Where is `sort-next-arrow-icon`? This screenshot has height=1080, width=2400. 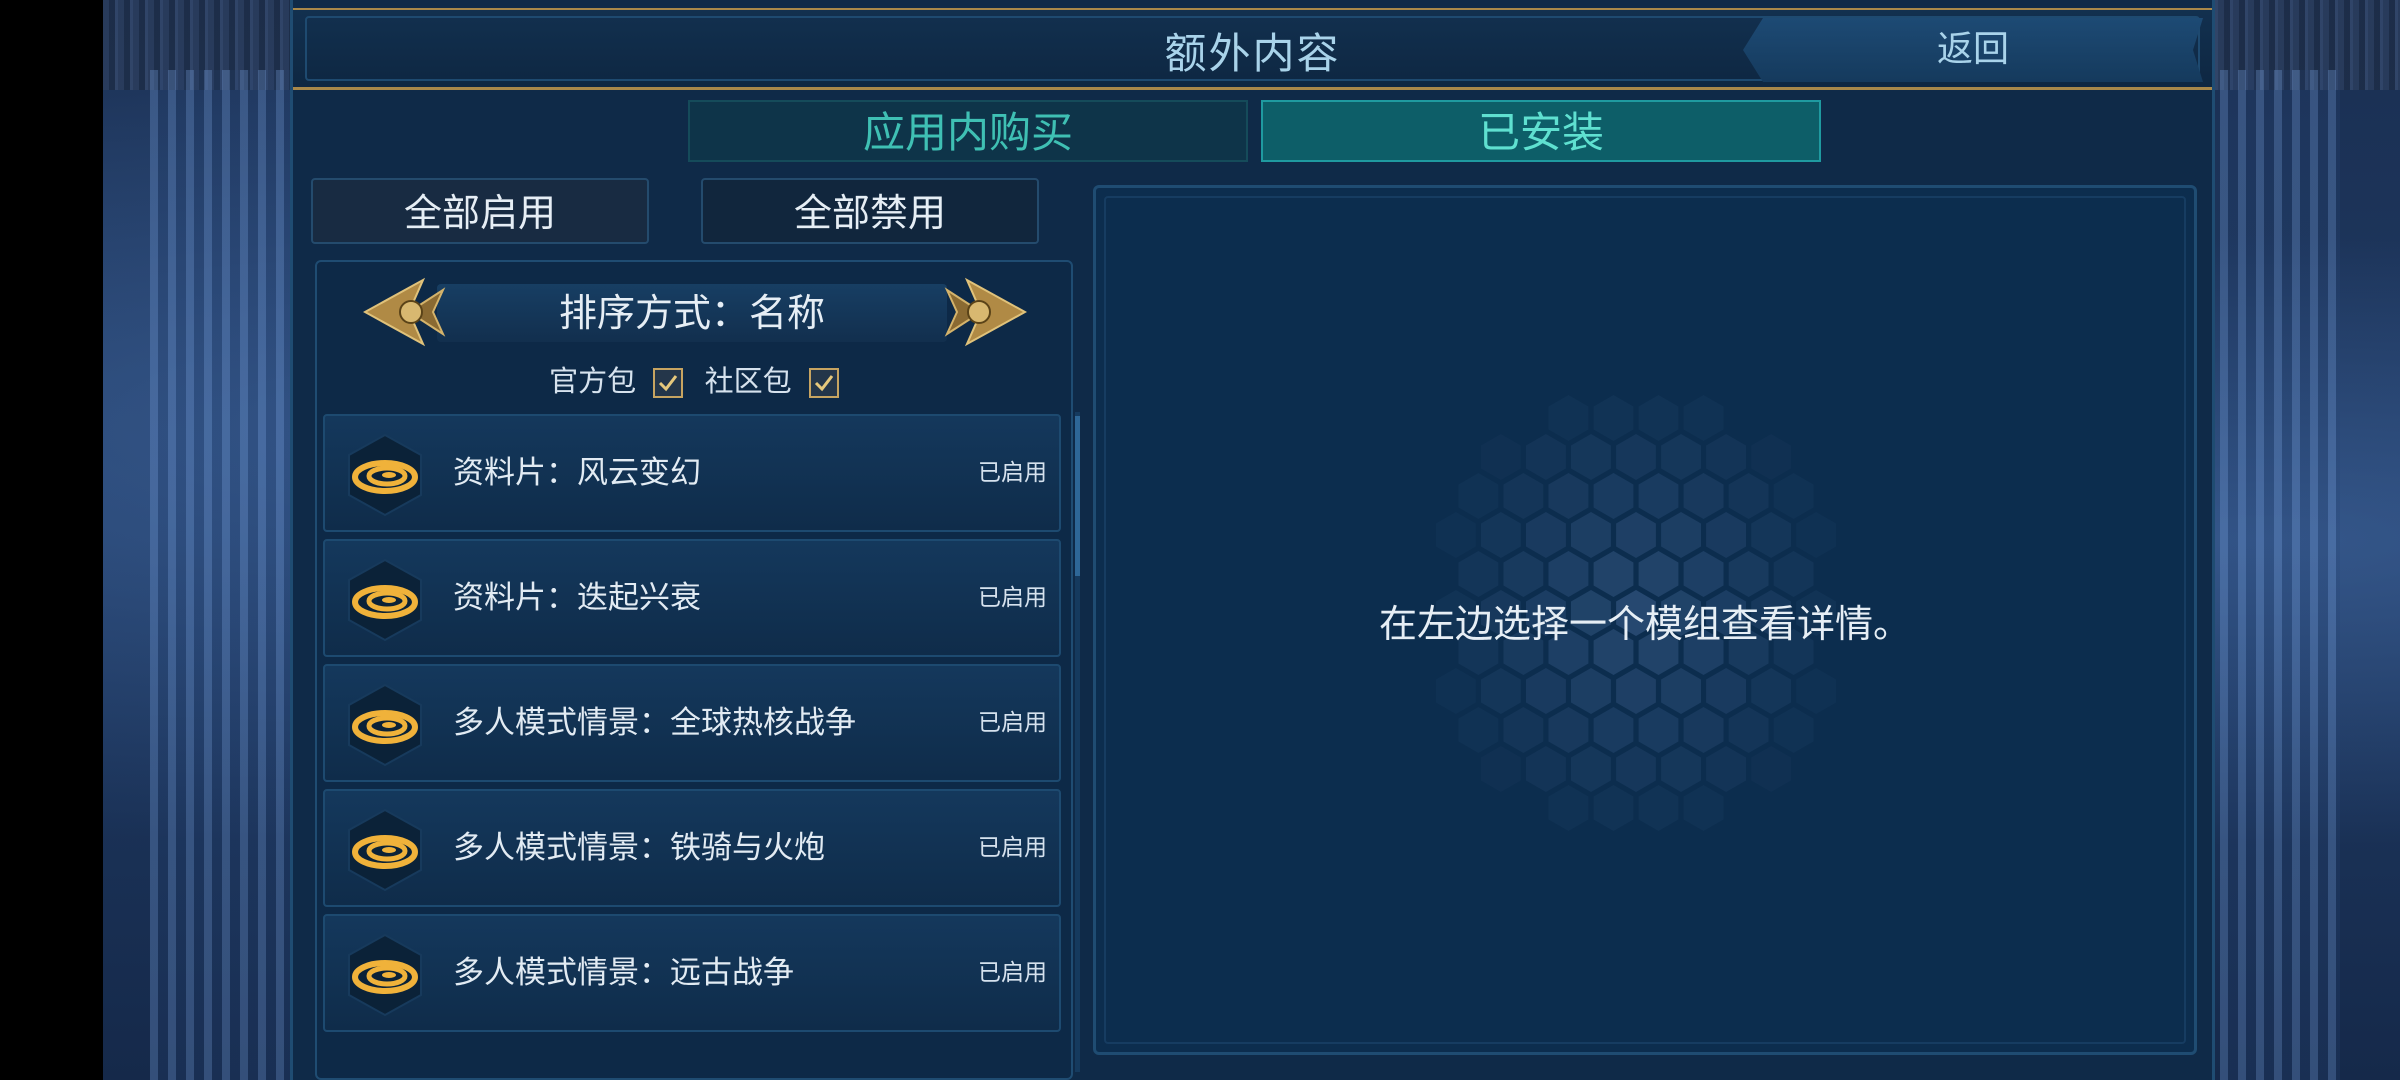 sort-next-arrow-icon is located at coordinates (985, 312).